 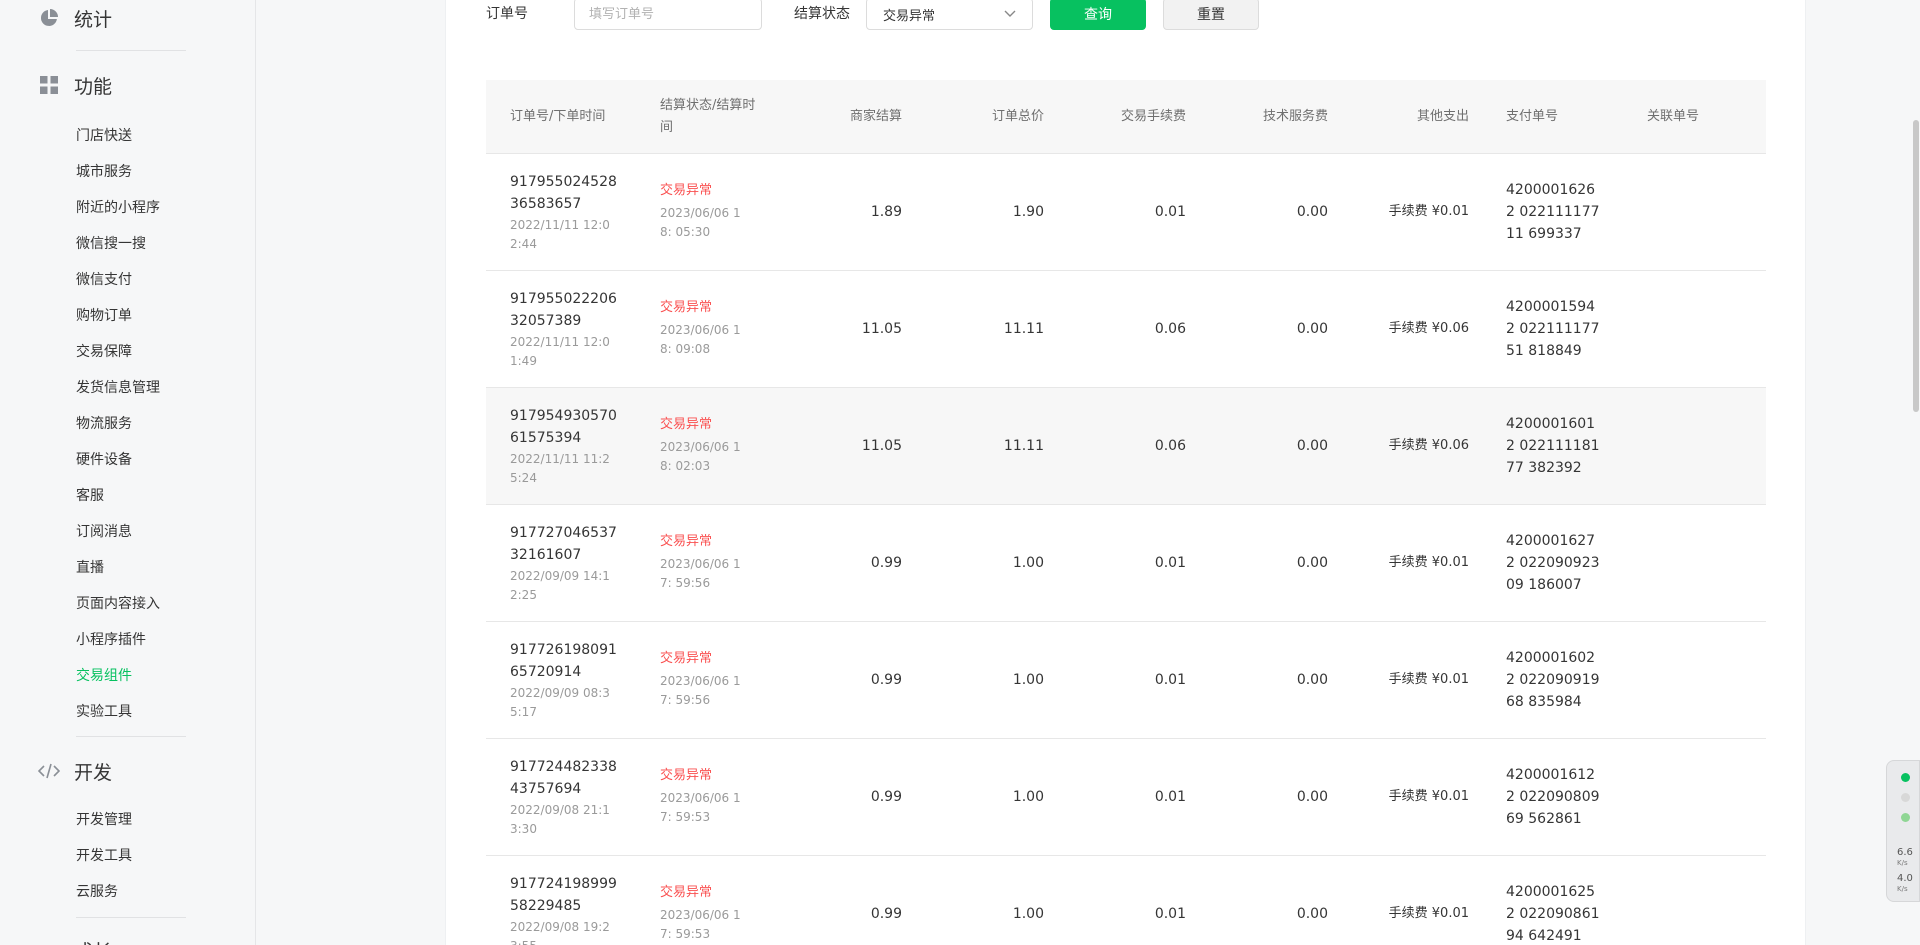 What do you see at coordinates (93, 86) in the screenshot?
I see `sidebar-section-title: 功能` at bounding box center [93, 86].